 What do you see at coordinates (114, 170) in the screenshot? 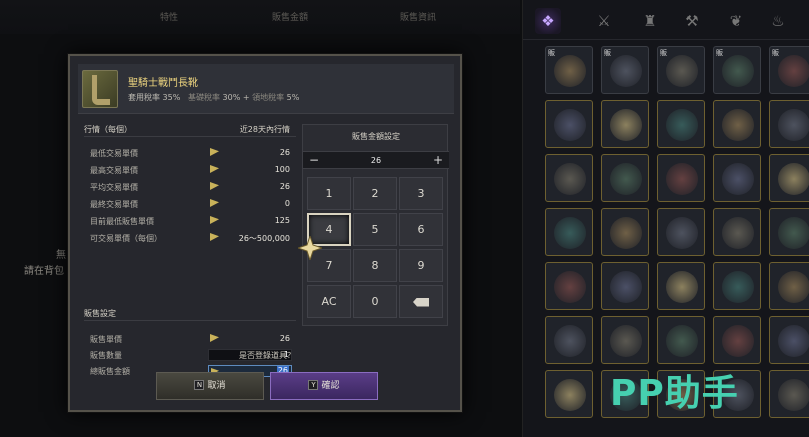
I see `market-row-label: 最高交易單價` at bounding box center [114, 170].